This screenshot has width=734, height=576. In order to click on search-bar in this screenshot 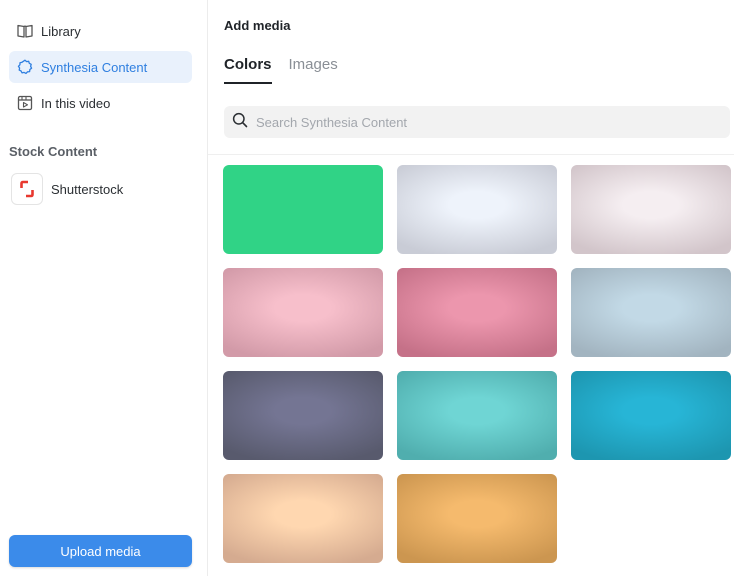, I will do `click(477, 122)`.